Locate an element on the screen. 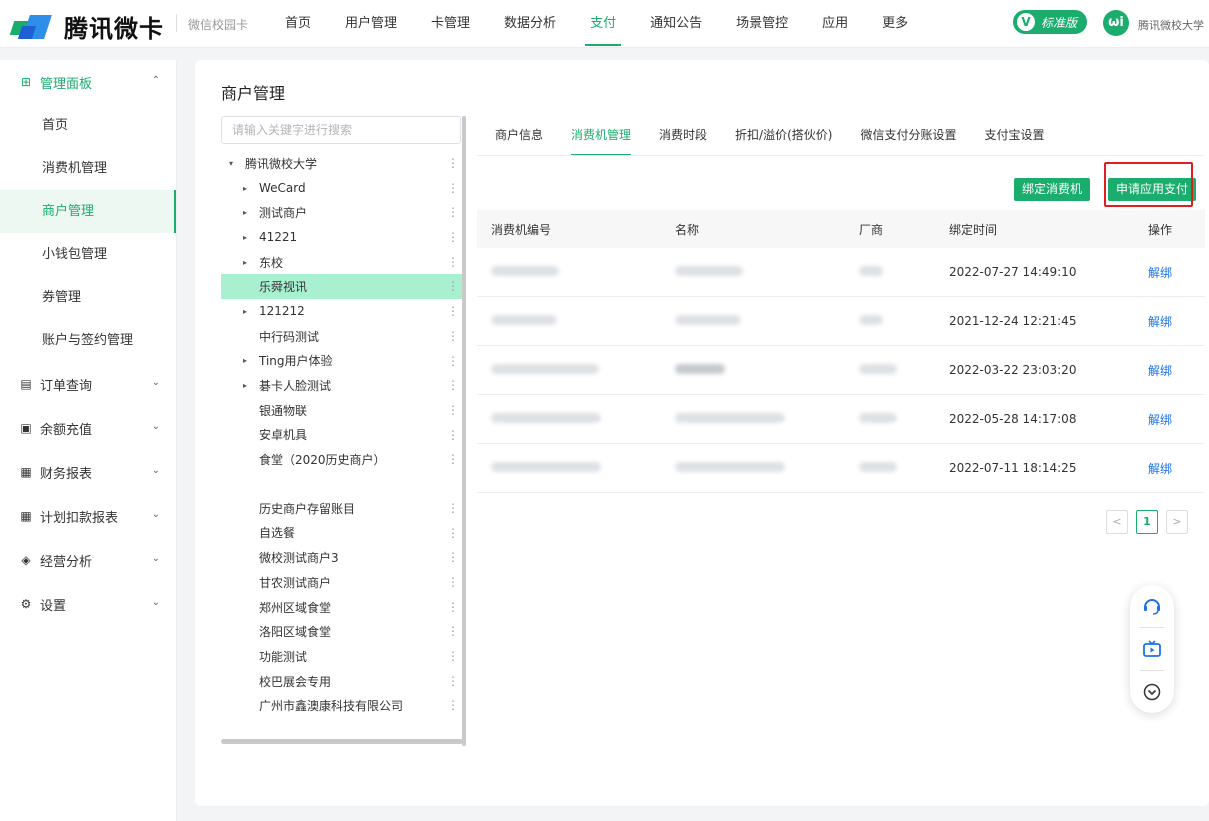 The height and width of the screenshot is (821, 1209). tree-node: 安卓机具 ⋮ is located at coordinates (342, 435).